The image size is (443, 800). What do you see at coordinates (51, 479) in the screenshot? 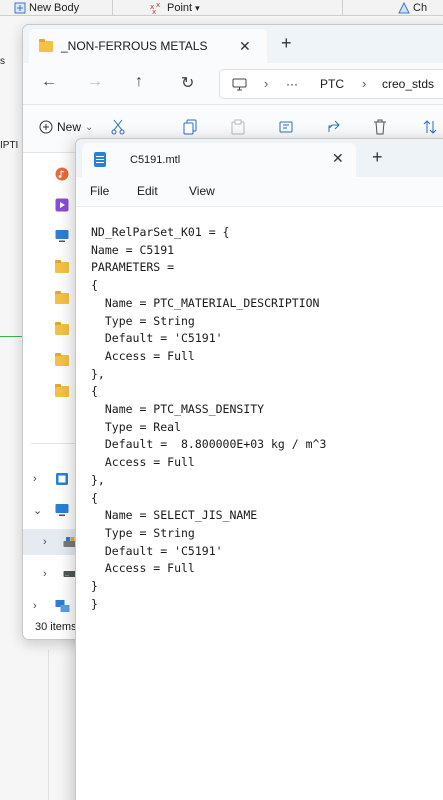
I see `nav-item-gallery: ›` at bounding box center [51, 479].